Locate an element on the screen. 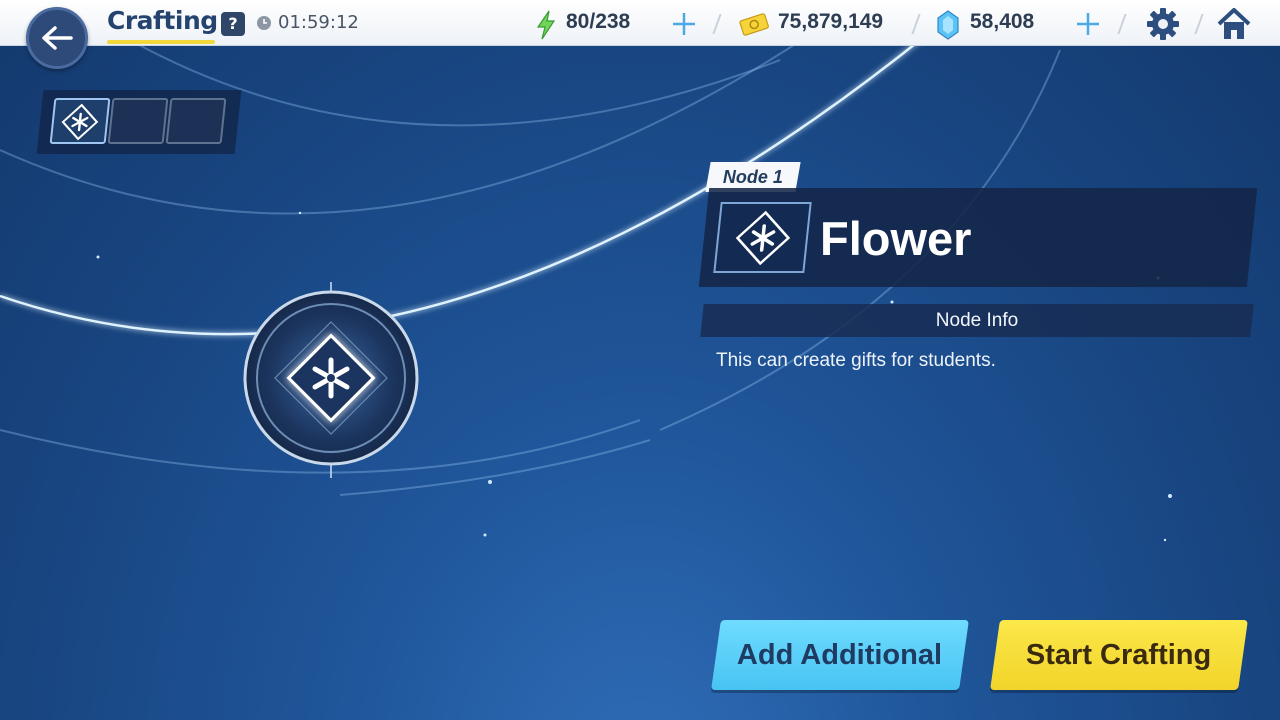  timer: 01:59:12 is located at coordinates (318, 22).